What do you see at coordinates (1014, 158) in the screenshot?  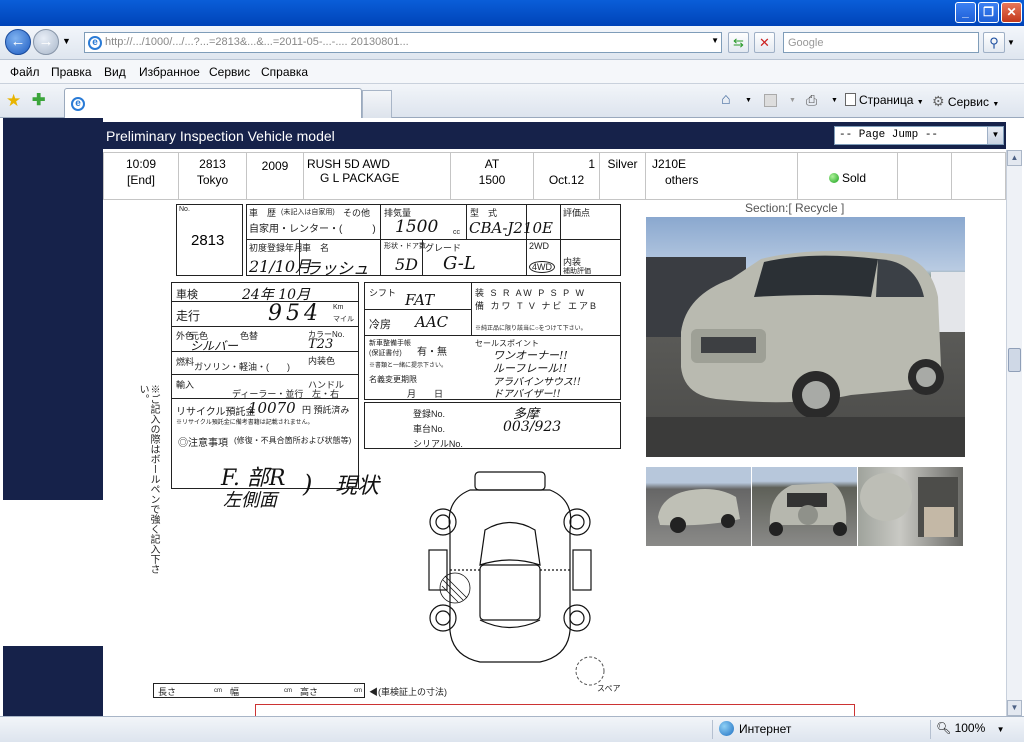 I see `scroll-up-icon: ▲` at bounding box center [1014, 158].